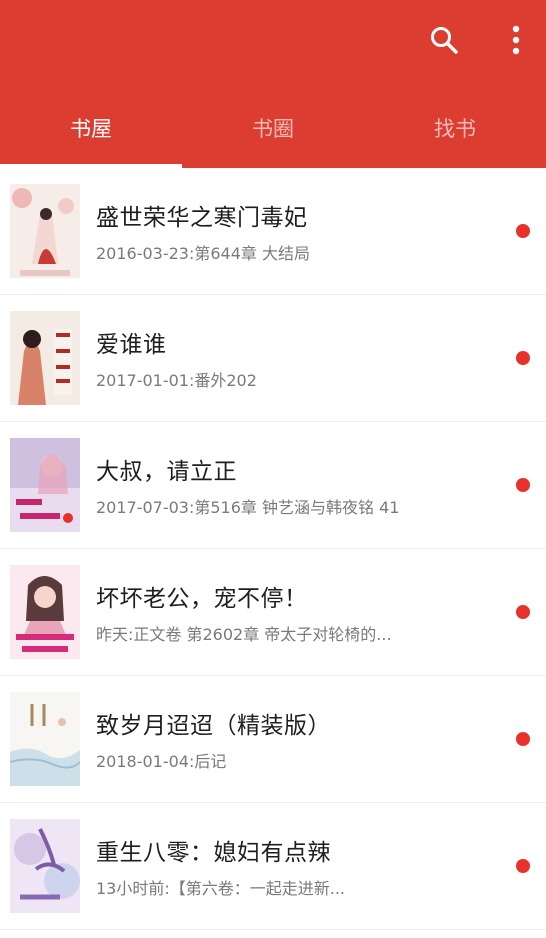 The height and width of the screenshot is (938, 546). I want to click on latest-chapter: 2017-01-01:番外202, so click(176, 380).